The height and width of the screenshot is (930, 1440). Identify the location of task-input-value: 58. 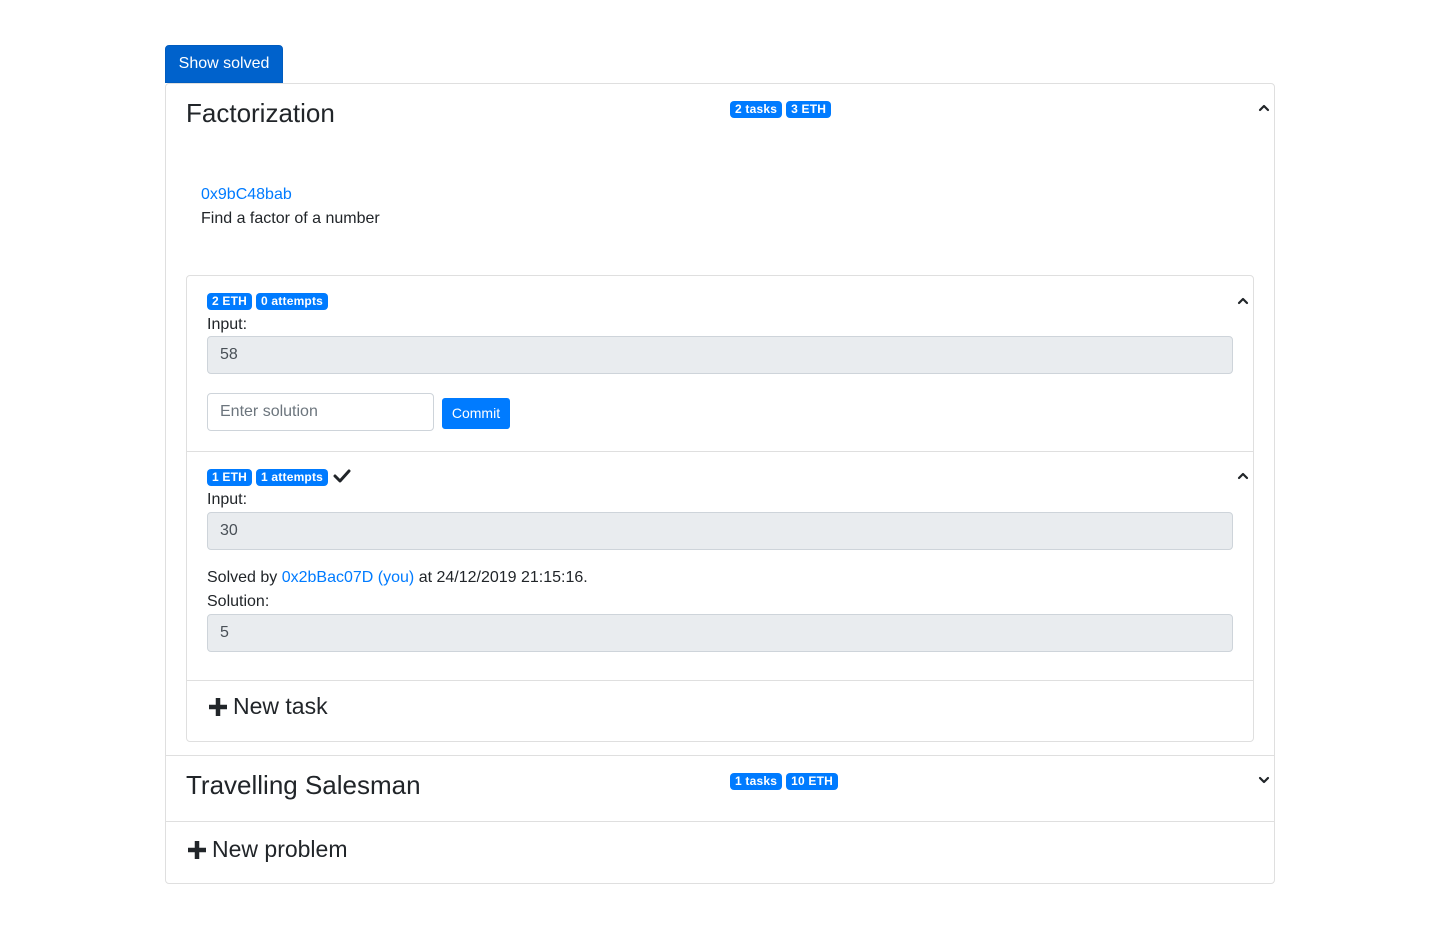
(720, 355).